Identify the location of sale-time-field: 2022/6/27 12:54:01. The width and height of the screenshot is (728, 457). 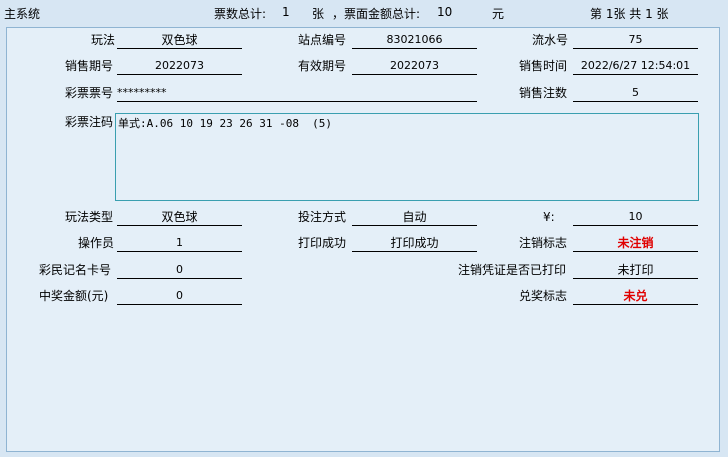
(635, 66).